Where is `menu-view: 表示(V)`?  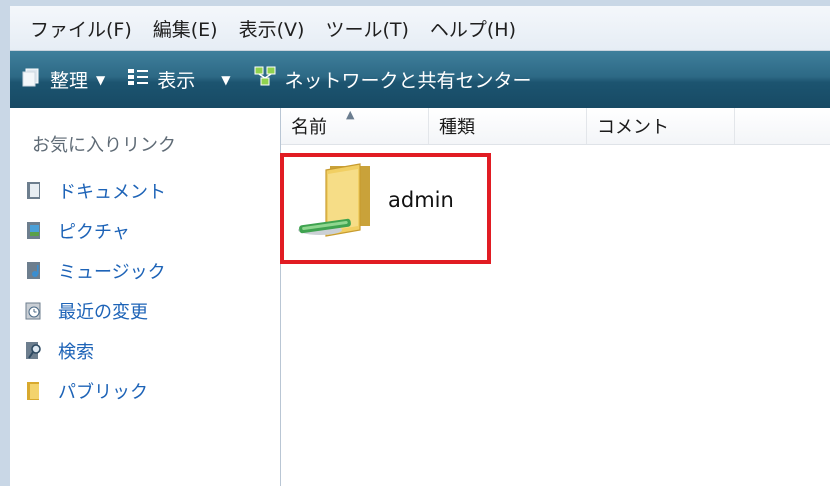
menu-view: 表示(V) is located at coordinates (272, 28).